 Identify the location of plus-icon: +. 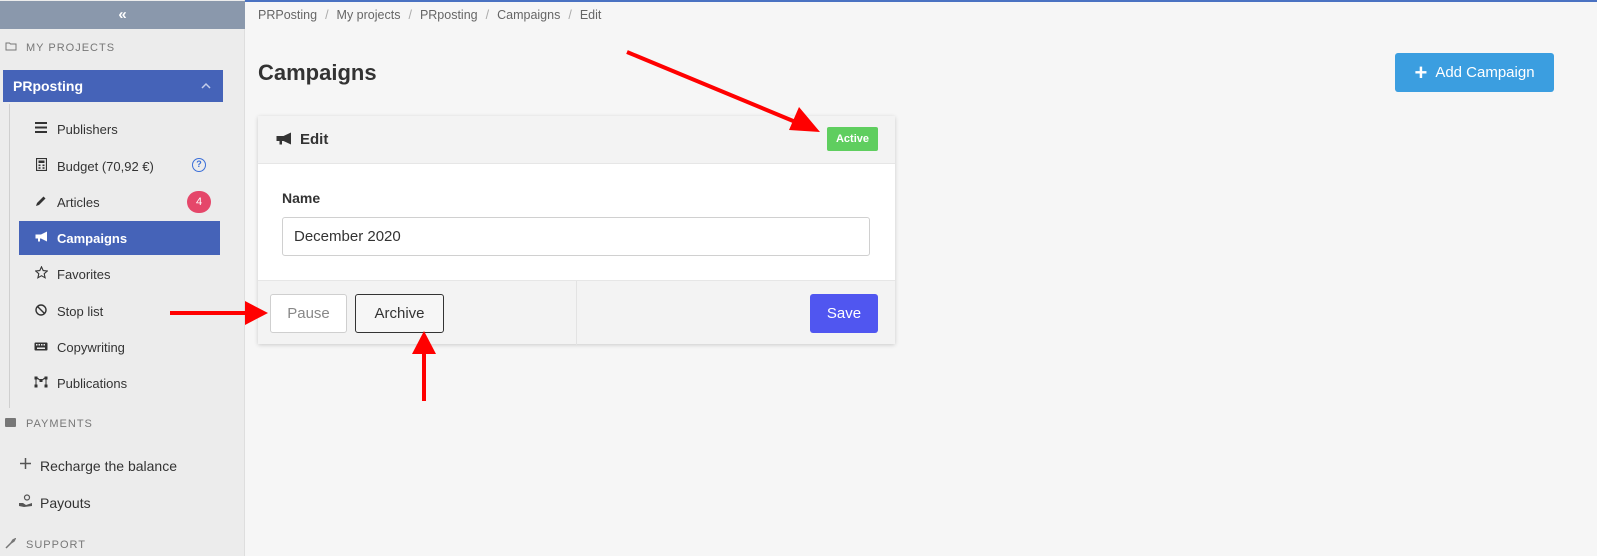
(1421, 72).